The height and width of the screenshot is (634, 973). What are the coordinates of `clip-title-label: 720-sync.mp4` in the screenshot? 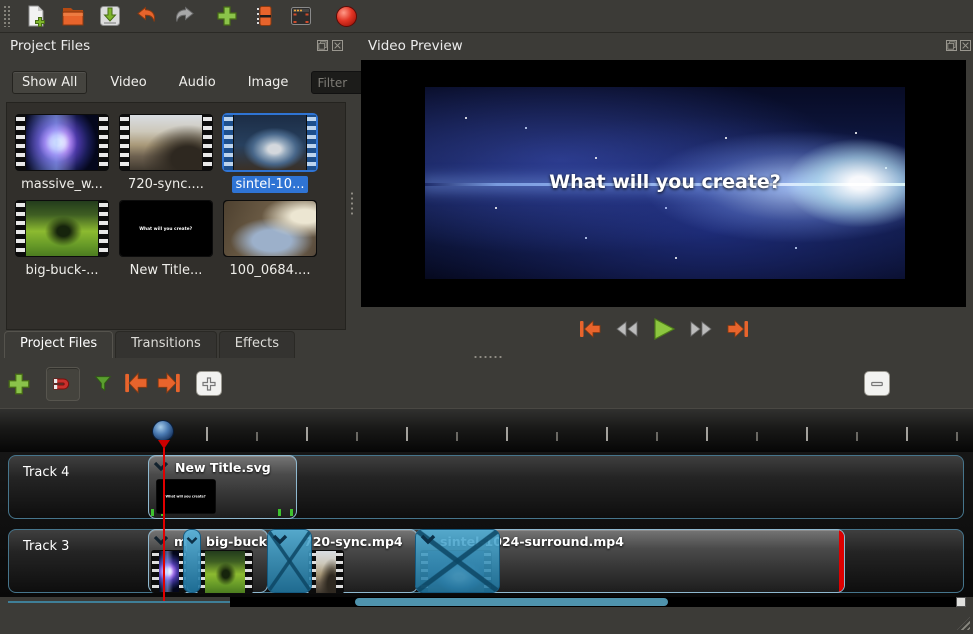 It's located at (353, 541).